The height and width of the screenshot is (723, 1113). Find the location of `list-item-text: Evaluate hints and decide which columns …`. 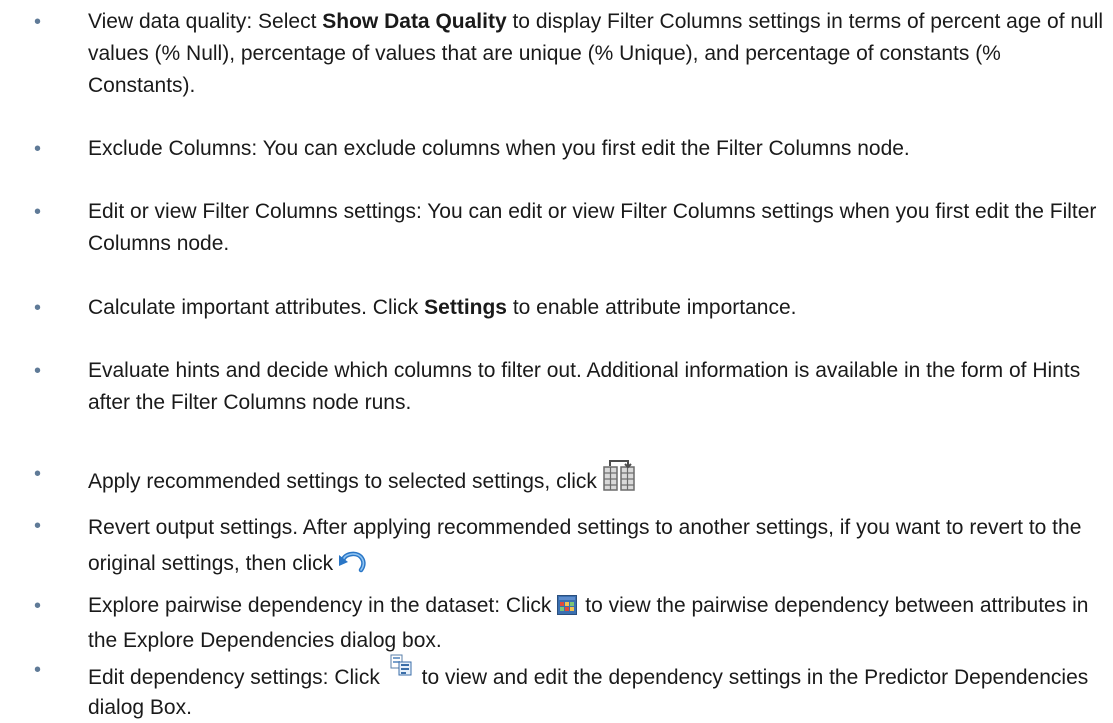

list-item-text: Evaluate hints and decide which columns … is located at coordinates (584, 386).